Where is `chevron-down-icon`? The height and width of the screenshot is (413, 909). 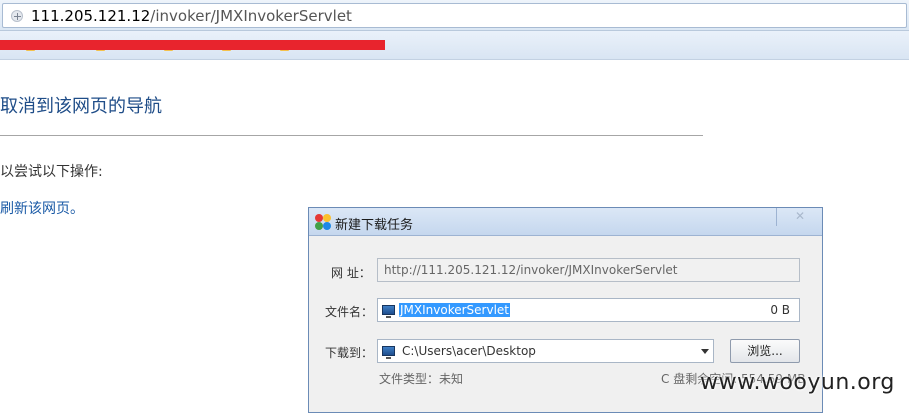 chevron-down-icon is located at coordinates (705, 351).